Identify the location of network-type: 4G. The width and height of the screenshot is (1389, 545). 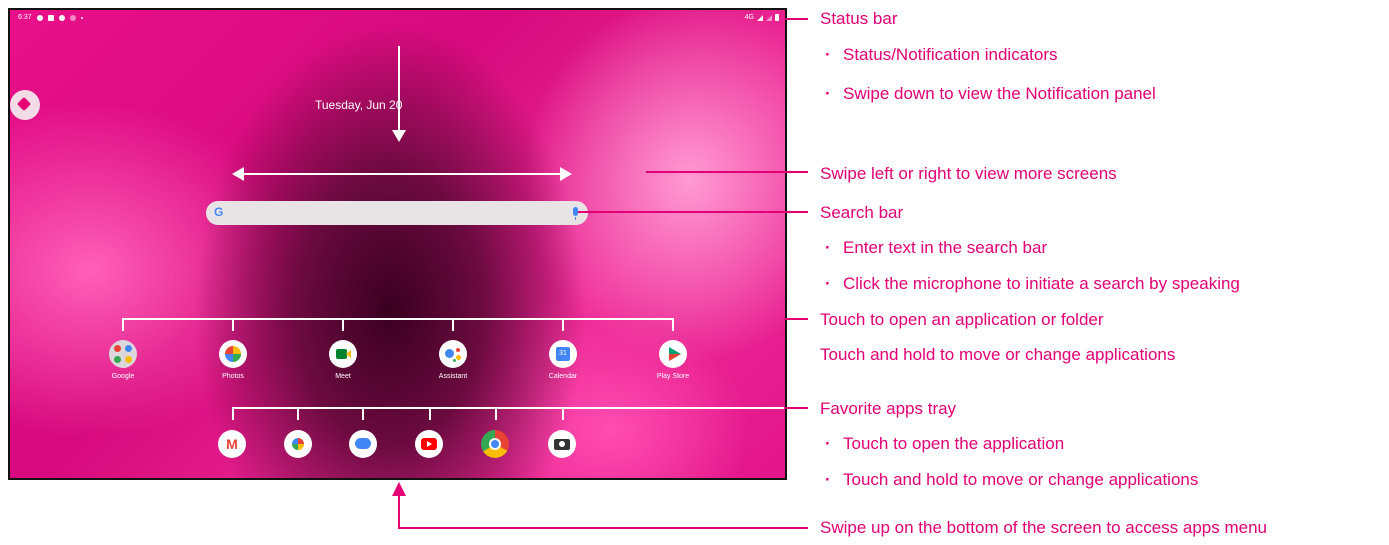
(749, 17).